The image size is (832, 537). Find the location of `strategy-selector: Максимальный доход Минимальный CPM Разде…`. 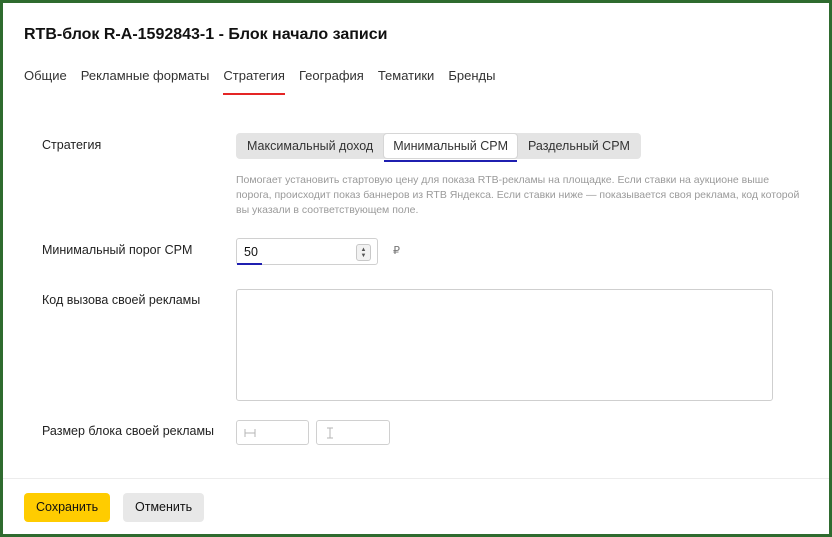

strategy-selector: Максимальный доход Минимальный CPM Разде… is located at coordinates (438, 147).